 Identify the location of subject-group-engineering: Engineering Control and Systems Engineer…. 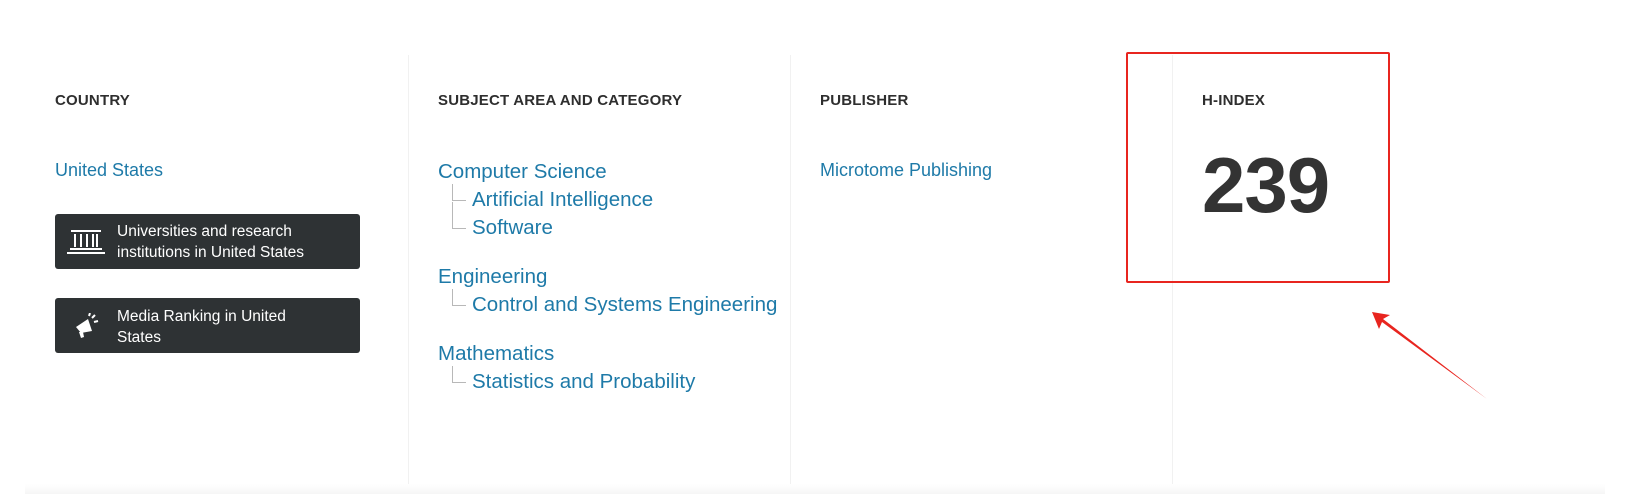
(608, 291).